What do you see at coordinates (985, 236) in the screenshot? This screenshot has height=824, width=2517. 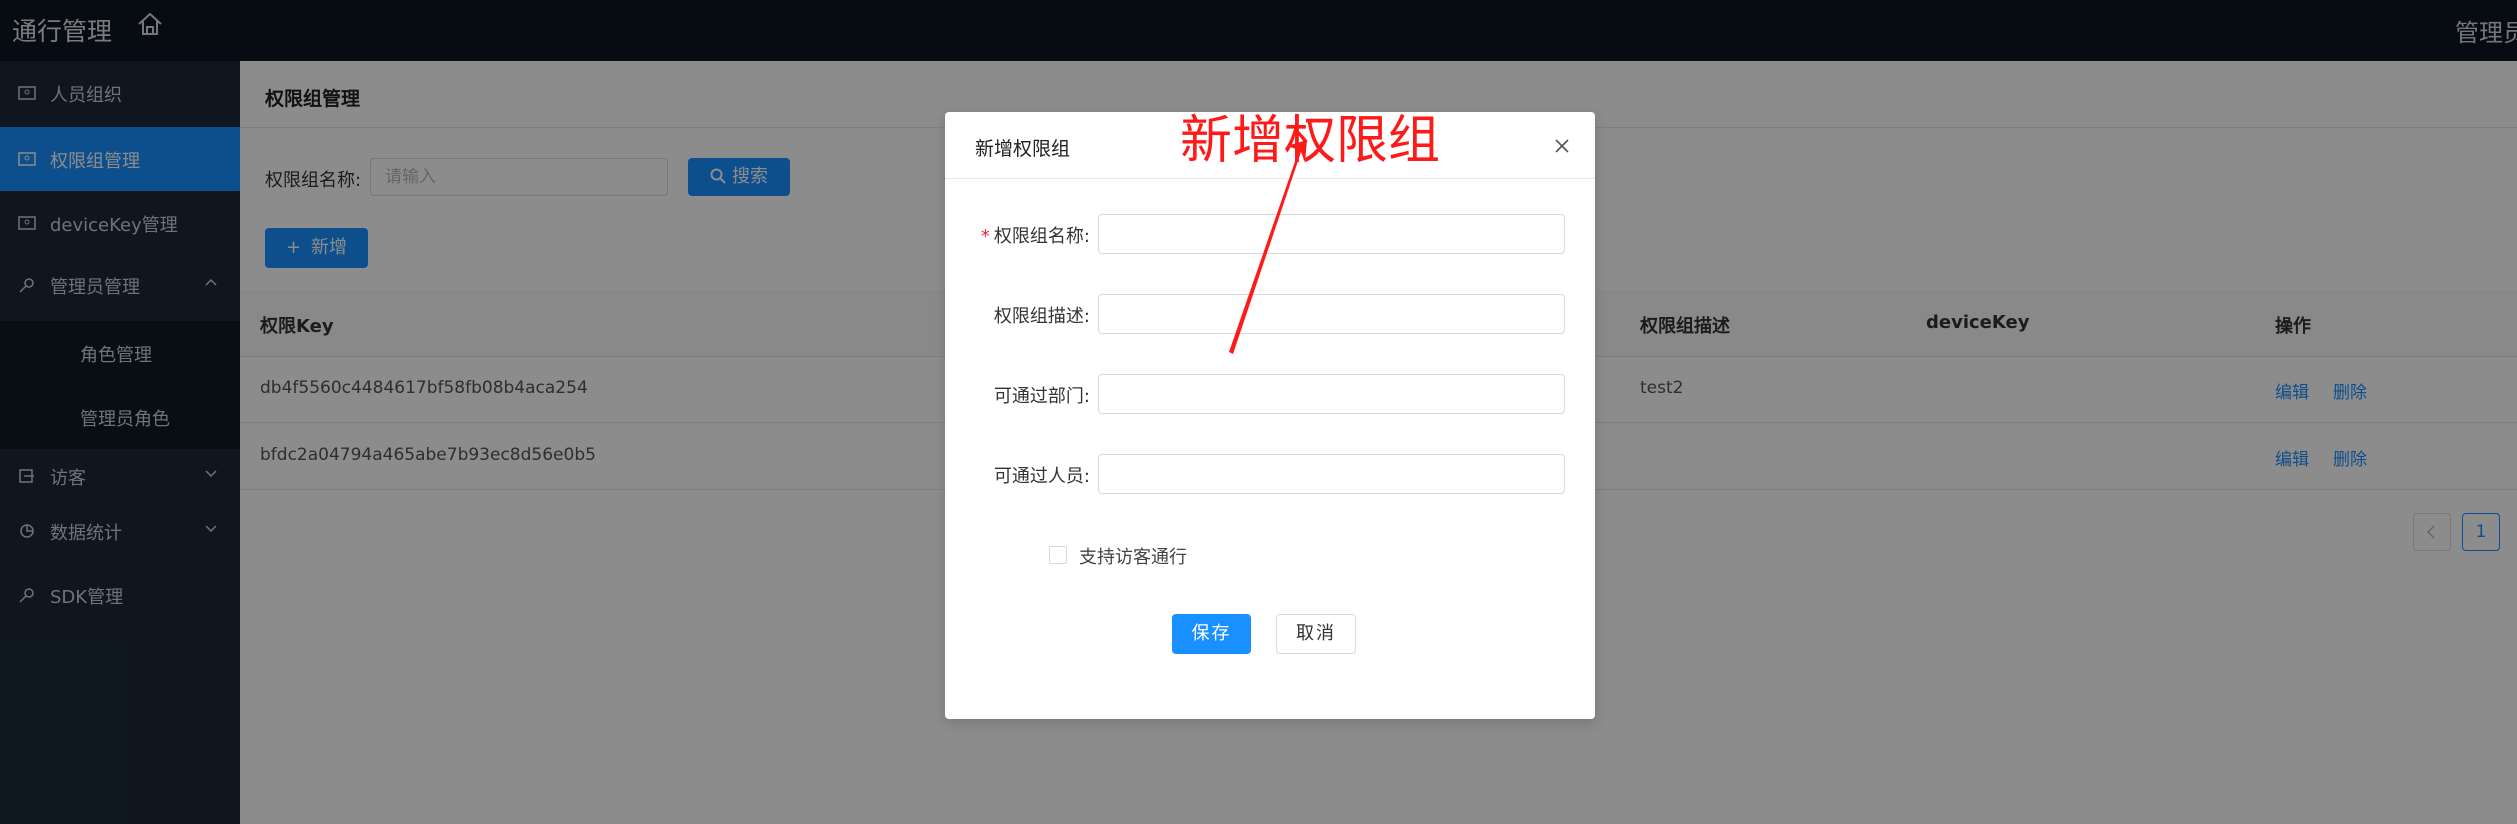 I see `required-asterisk: *` at bounding box center [985, 236].